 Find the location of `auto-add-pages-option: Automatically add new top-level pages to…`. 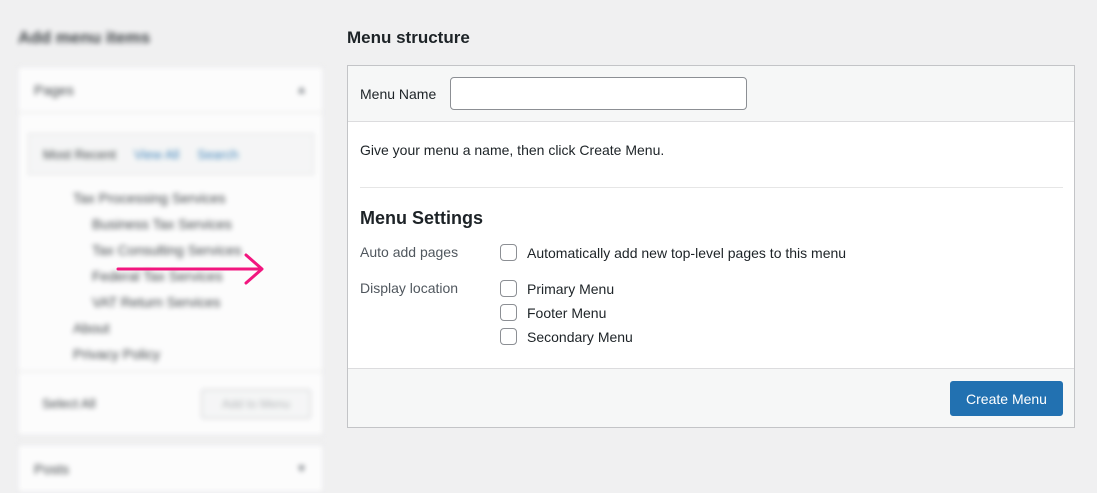

auto-add-pages-option: Automatically add new top-level pages to… is located at coordinates (673, 252).